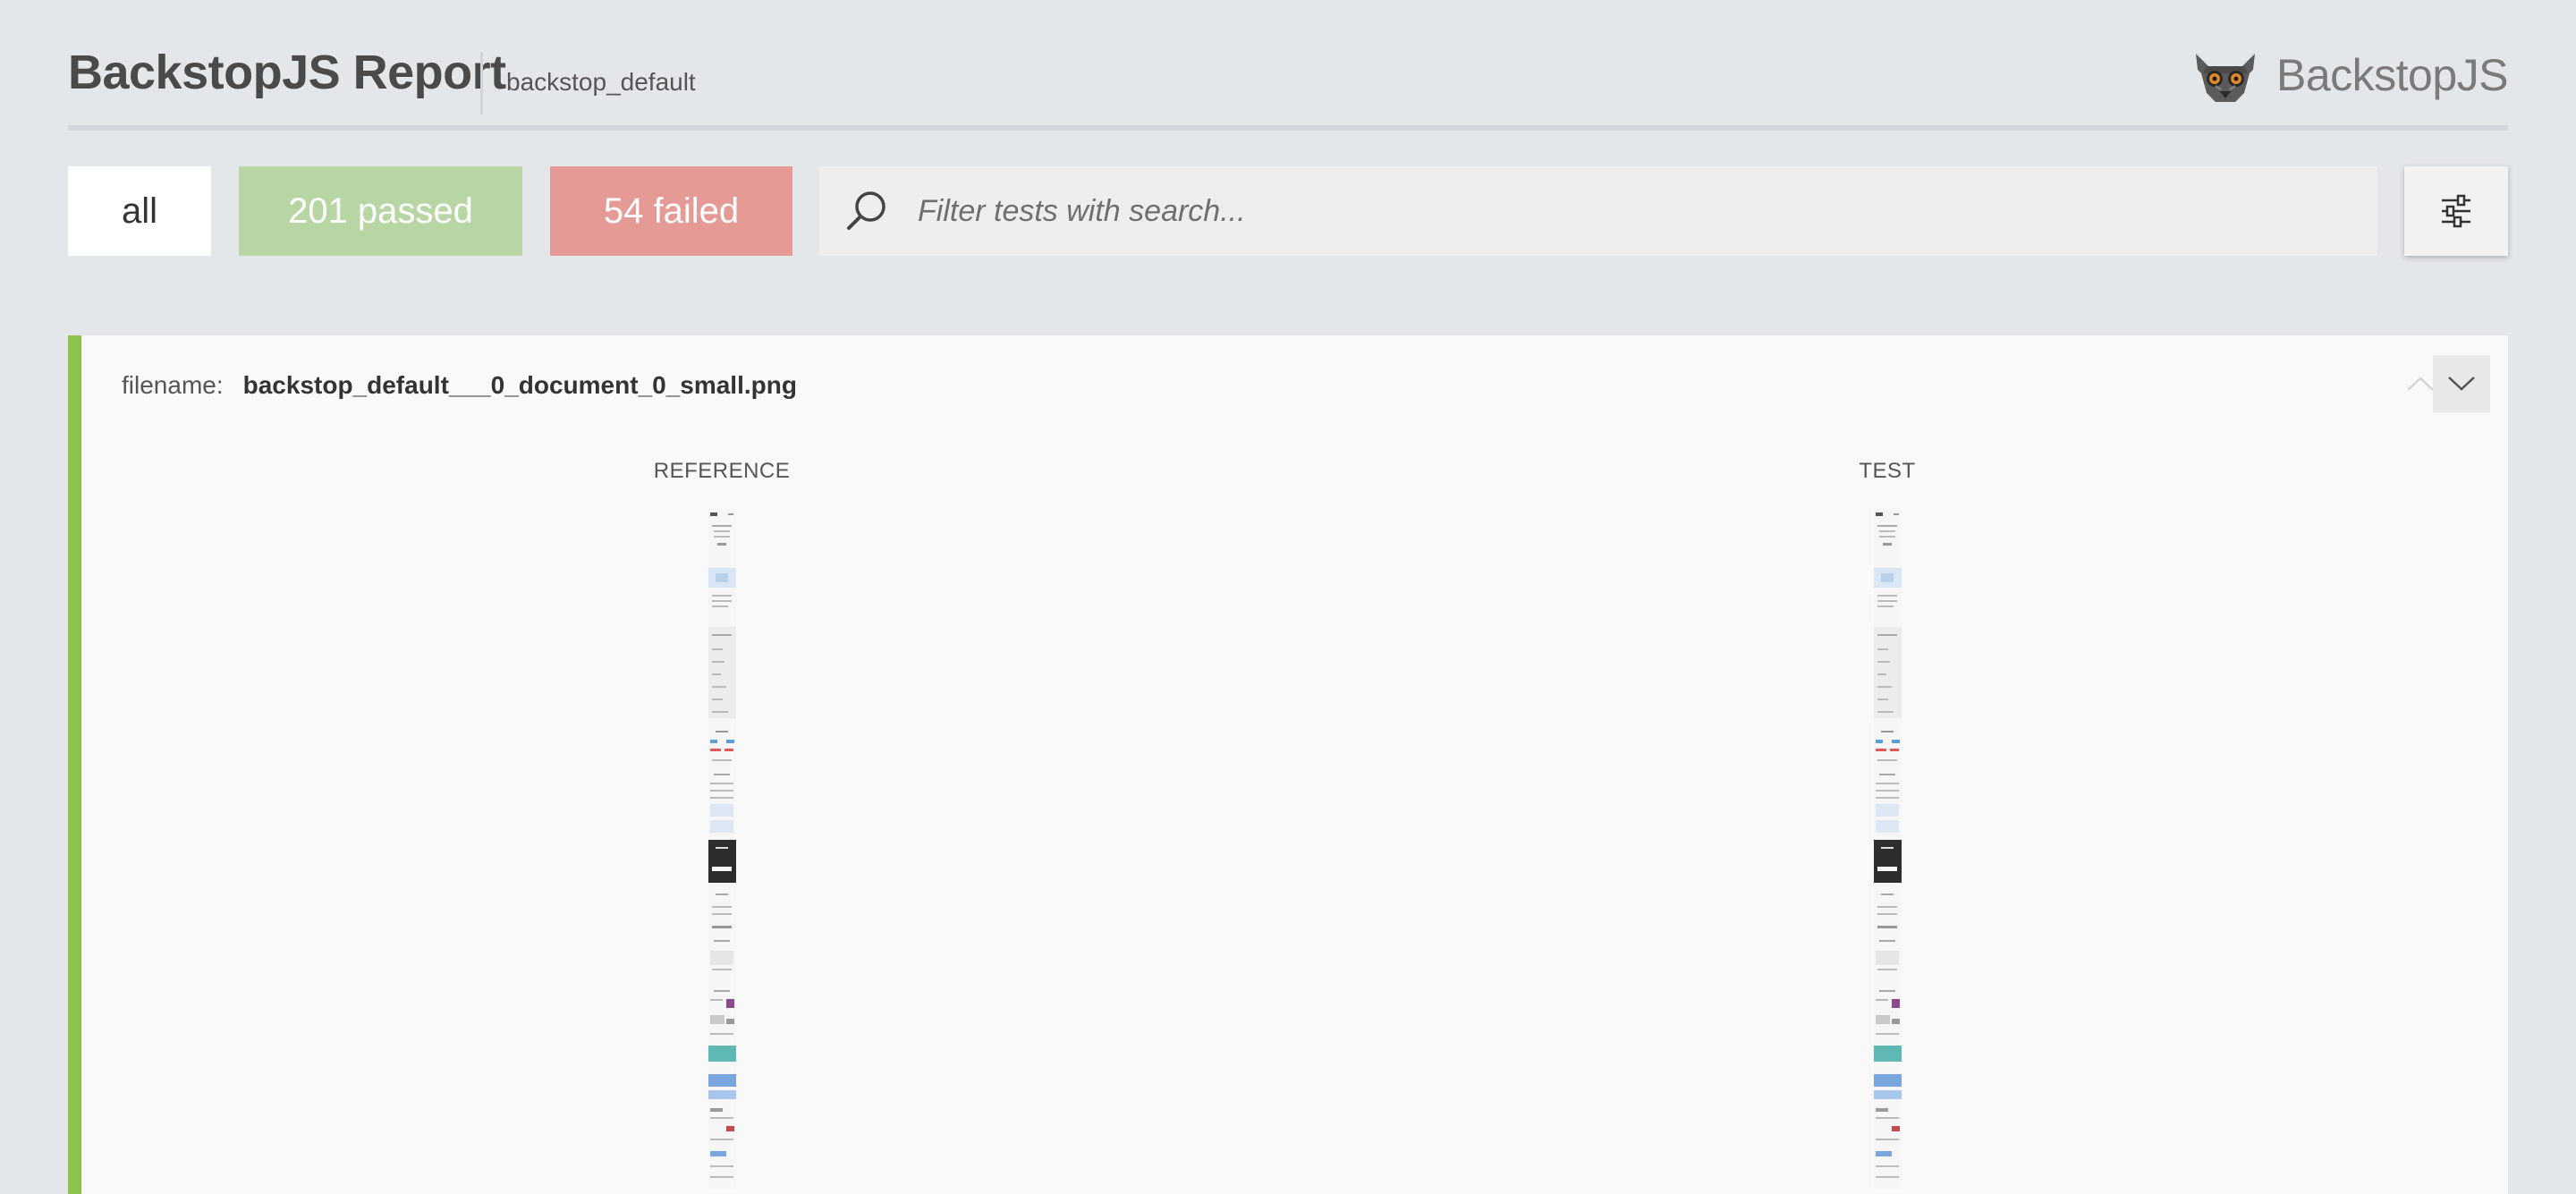 This screenshot has width=2576, height=1194. What do you see at coordinates (2392, 75) in the screenshot?
I see `brand-name: BackstopJS` at bounding box center [2392, 75].